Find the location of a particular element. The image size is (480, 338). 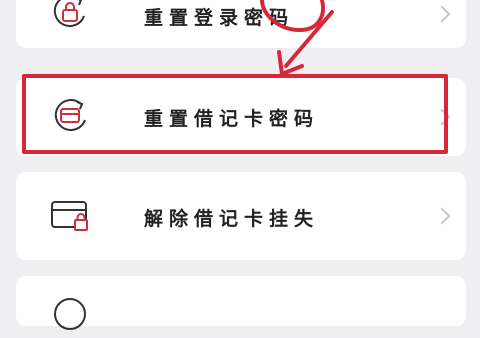

menu-item-label: 重置借记卡密码 is located at coordinates (232, 119).